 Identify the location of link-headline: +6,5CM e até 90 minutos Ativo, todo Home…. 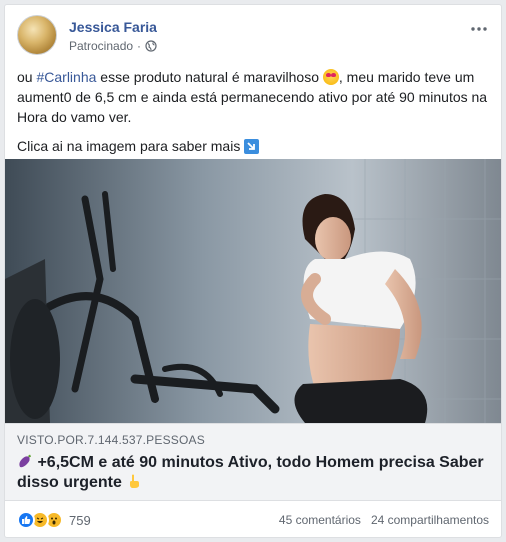
(253, 473).